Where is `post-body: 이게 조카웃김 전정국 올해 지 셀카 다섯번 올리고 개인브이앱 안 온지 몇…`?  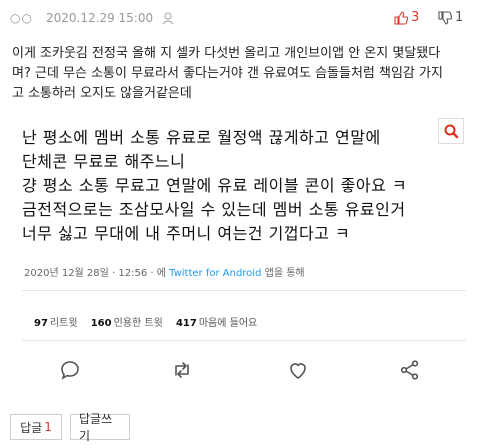
post-body: 이게 조카웃김 전정국 올해 지 셀카 다섯번 올리고 개인브이앱 안 온지 몇… is located at coordinates (242, 74).